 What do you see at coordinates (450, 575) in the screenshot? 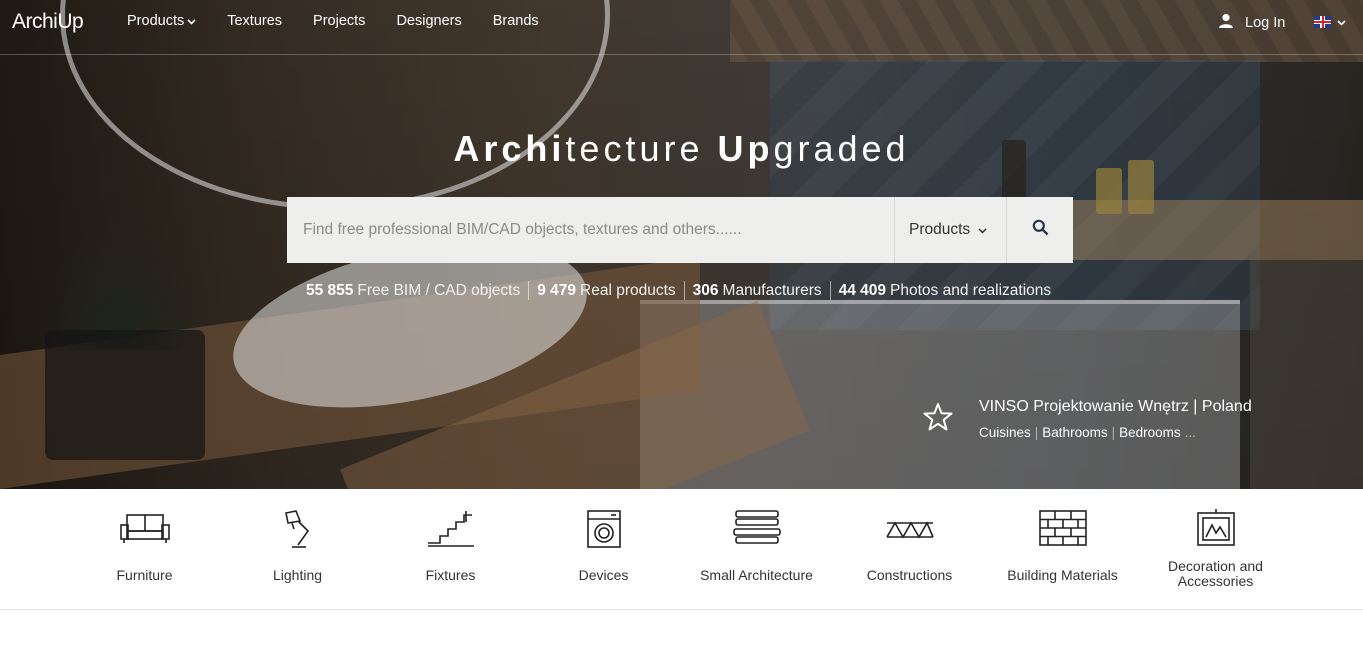
I see `category-label: Fixtures` at bounding box center [450, 575].